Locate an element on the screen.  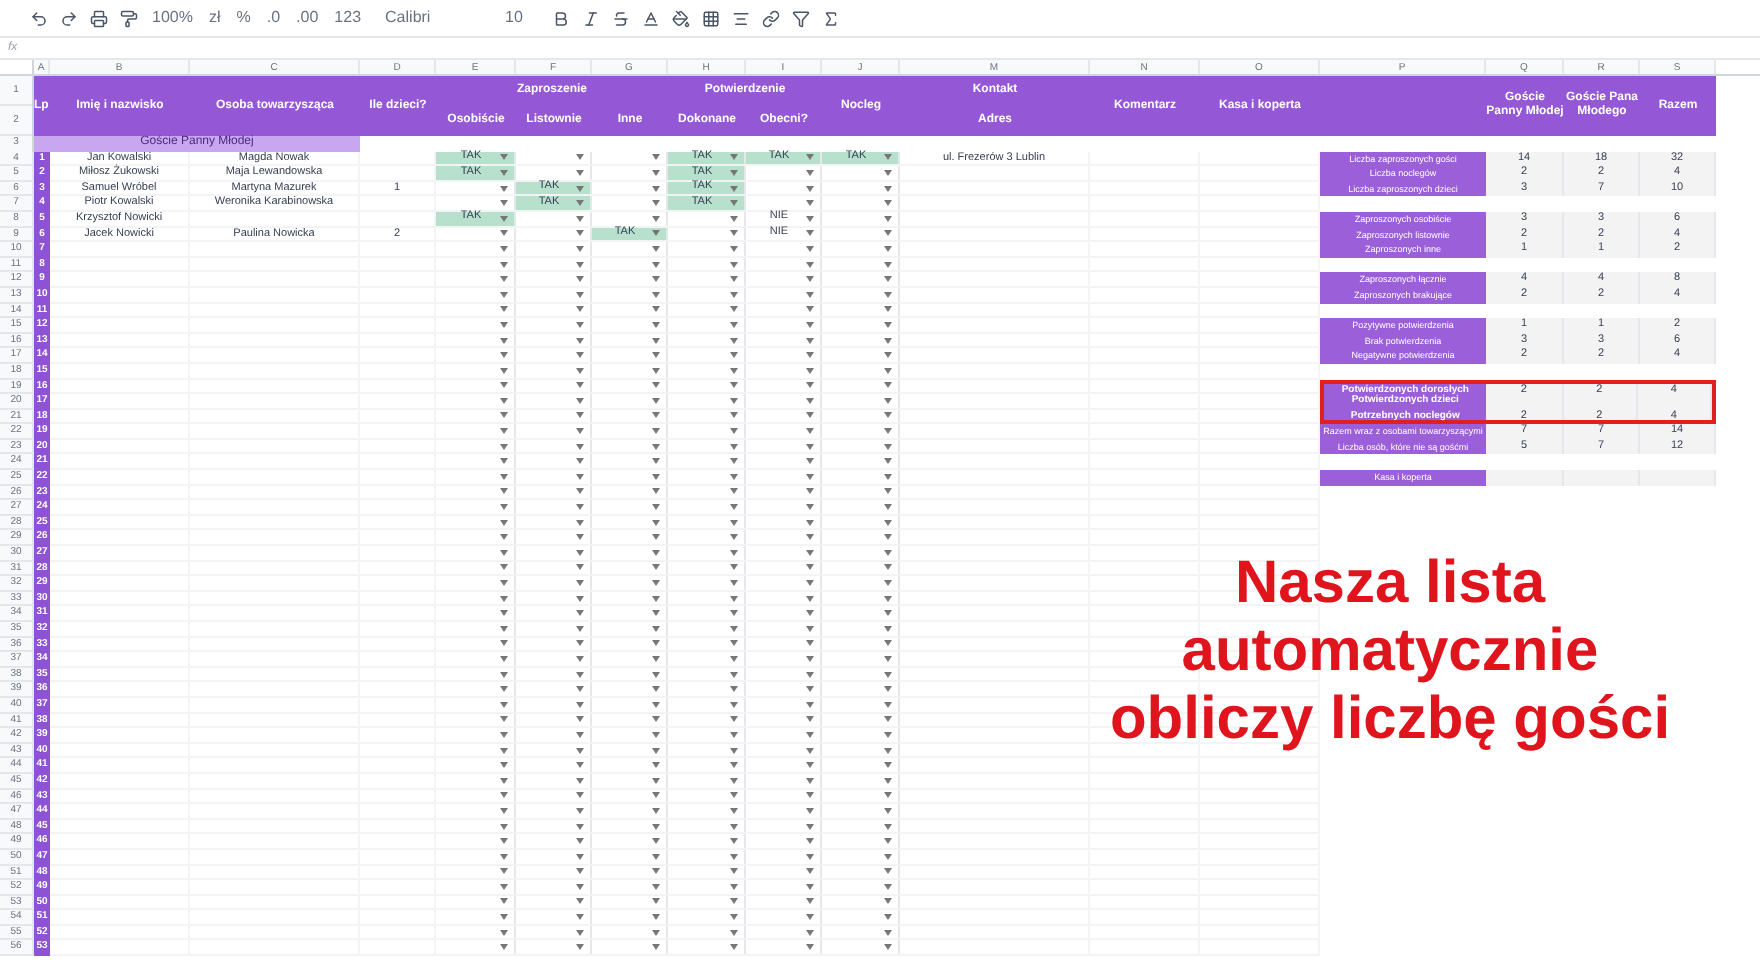
redo-icon is located at coordinates (69, 18).